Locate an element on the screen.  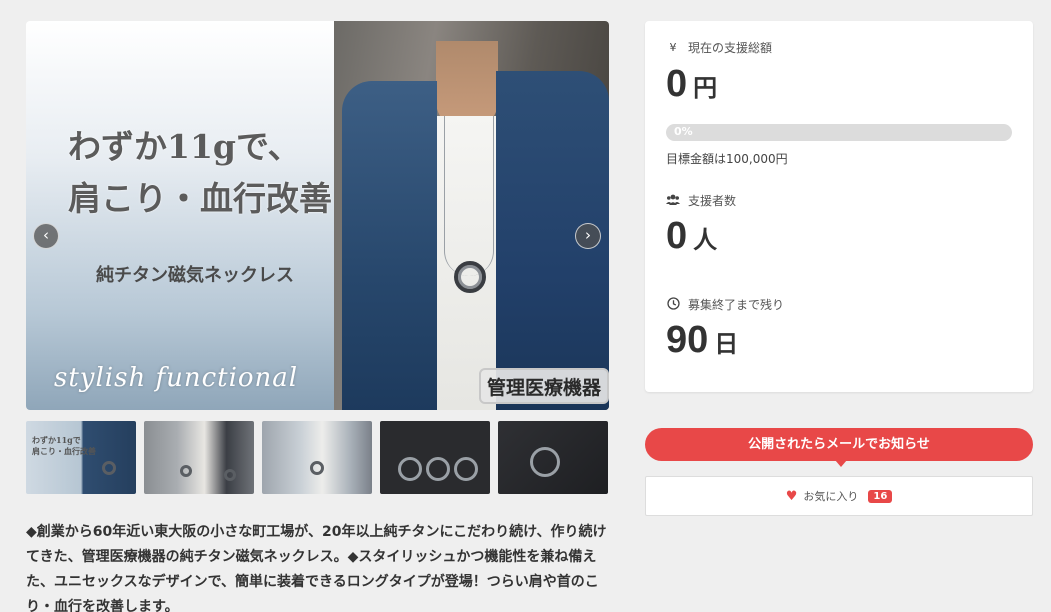
chevron-left-icon: ‹ is located at coordinates (46, 235).